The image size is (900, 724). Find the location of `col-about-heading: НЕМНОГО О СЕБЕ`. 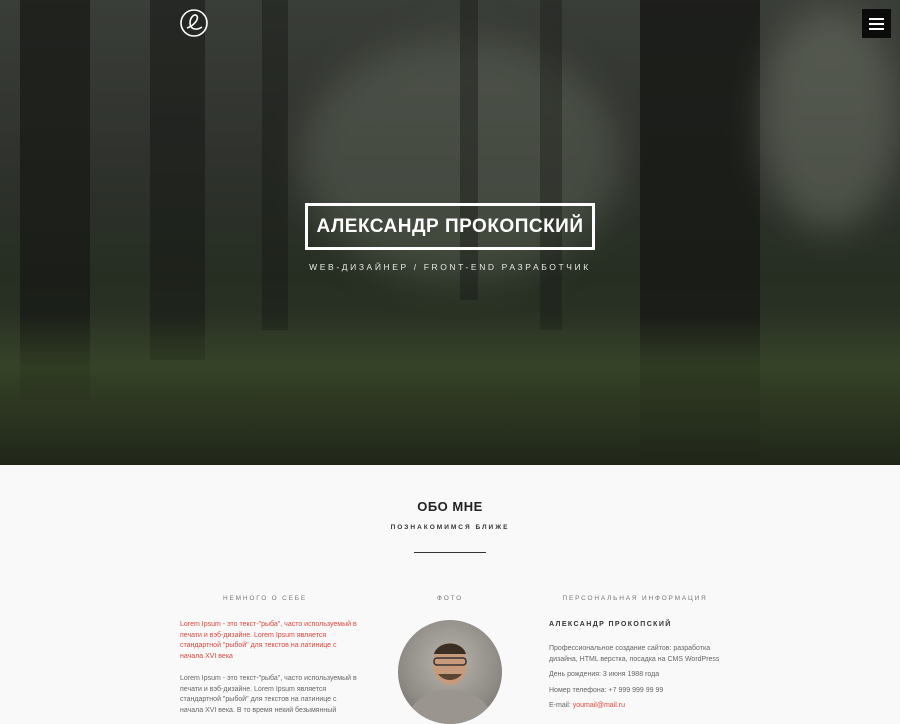

col-about-heading: НЕМНОГО О СЕБЕ is located at coordinates (265, 598).